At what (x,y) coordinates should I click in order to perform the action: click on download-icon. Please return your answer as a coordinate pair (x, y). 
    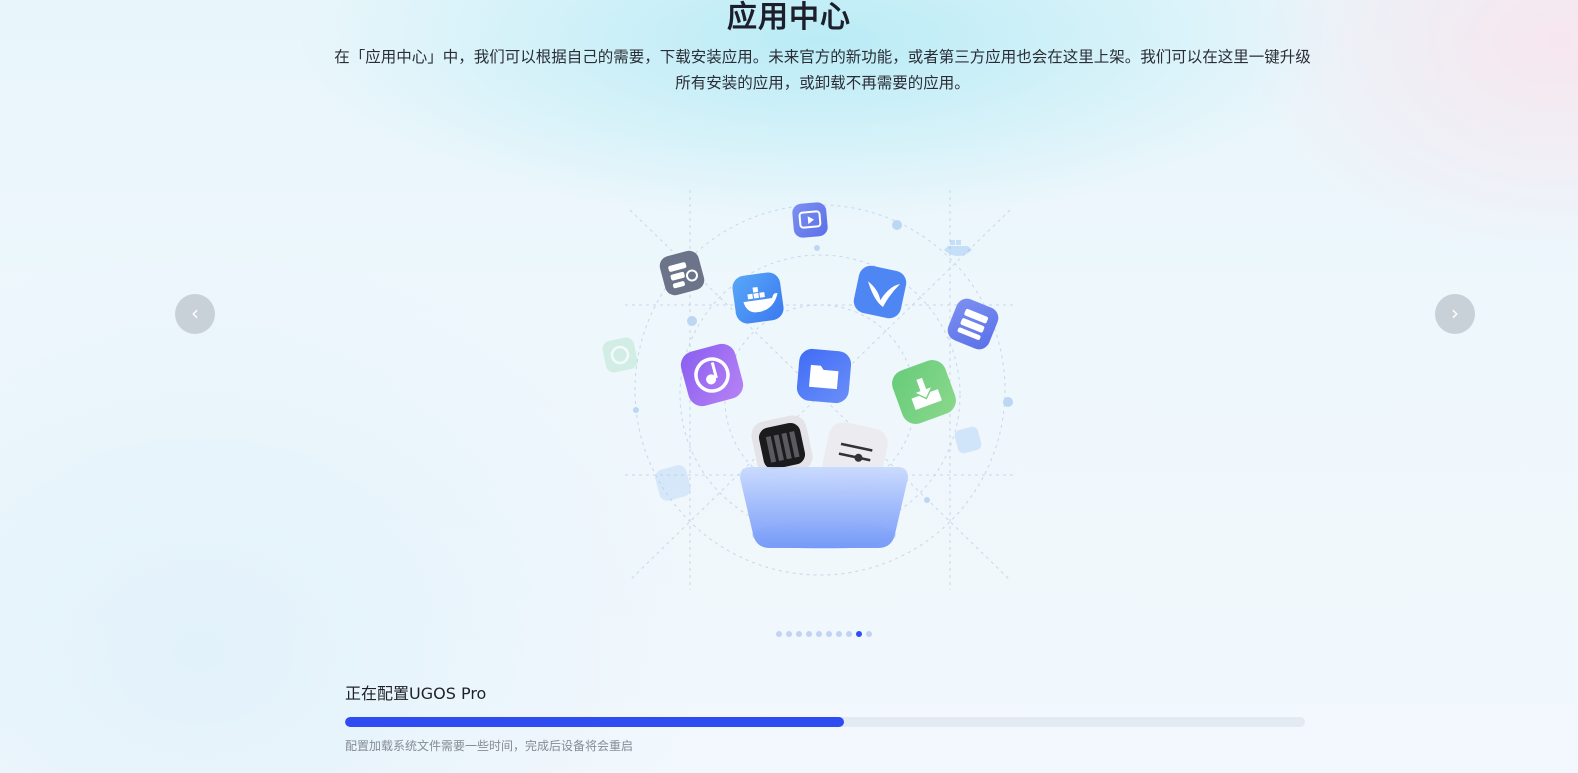
    Looking at the image, I should click on (924, 392).